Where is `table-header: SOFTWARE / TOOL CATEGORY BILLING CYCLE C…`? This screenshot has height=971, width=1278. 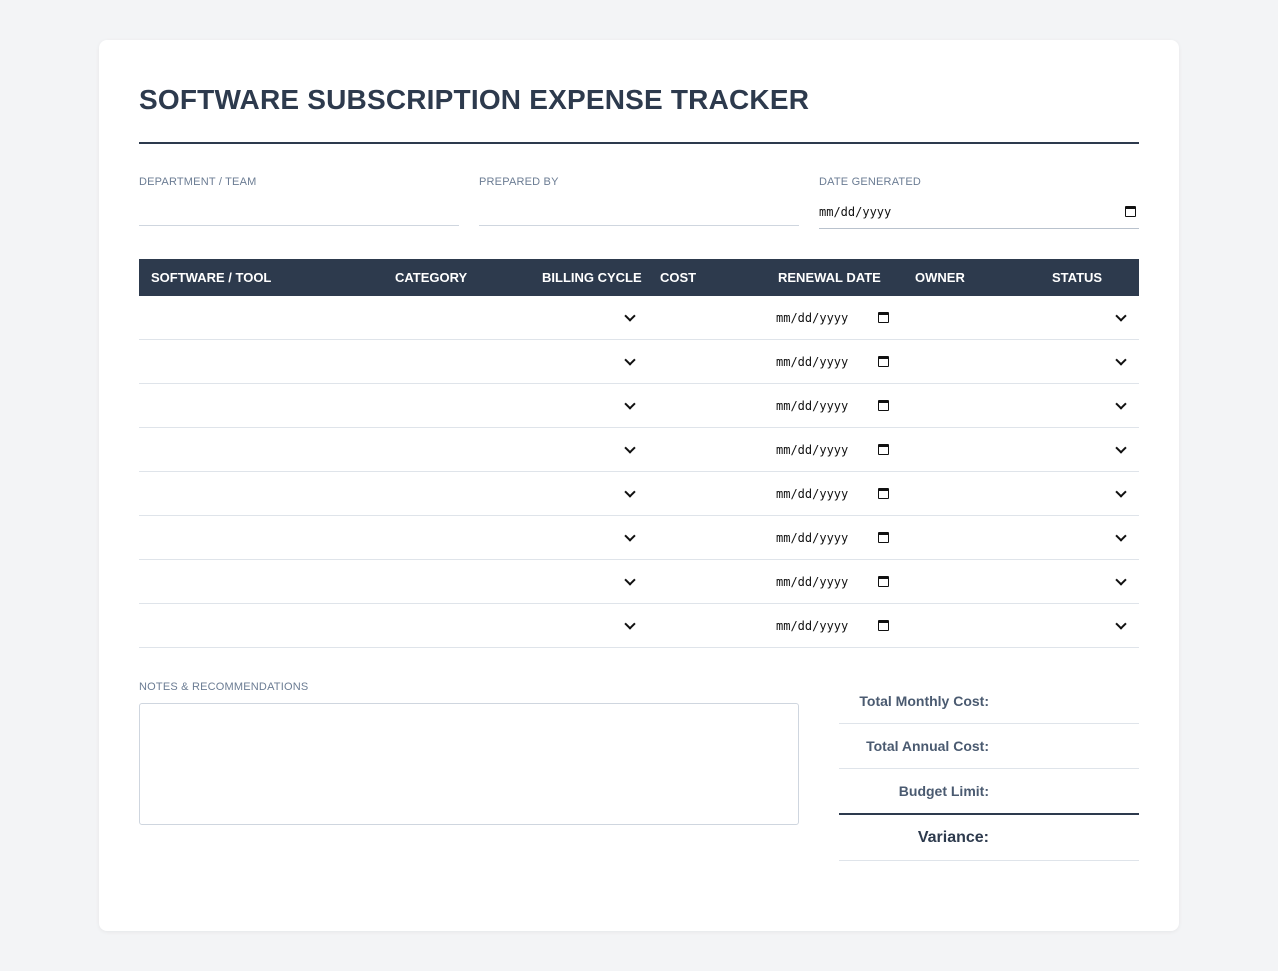 table-header: SOFTWARE / TOOL CATEGORY BILLING CYCLE C… is located at coordinates (639, 277).